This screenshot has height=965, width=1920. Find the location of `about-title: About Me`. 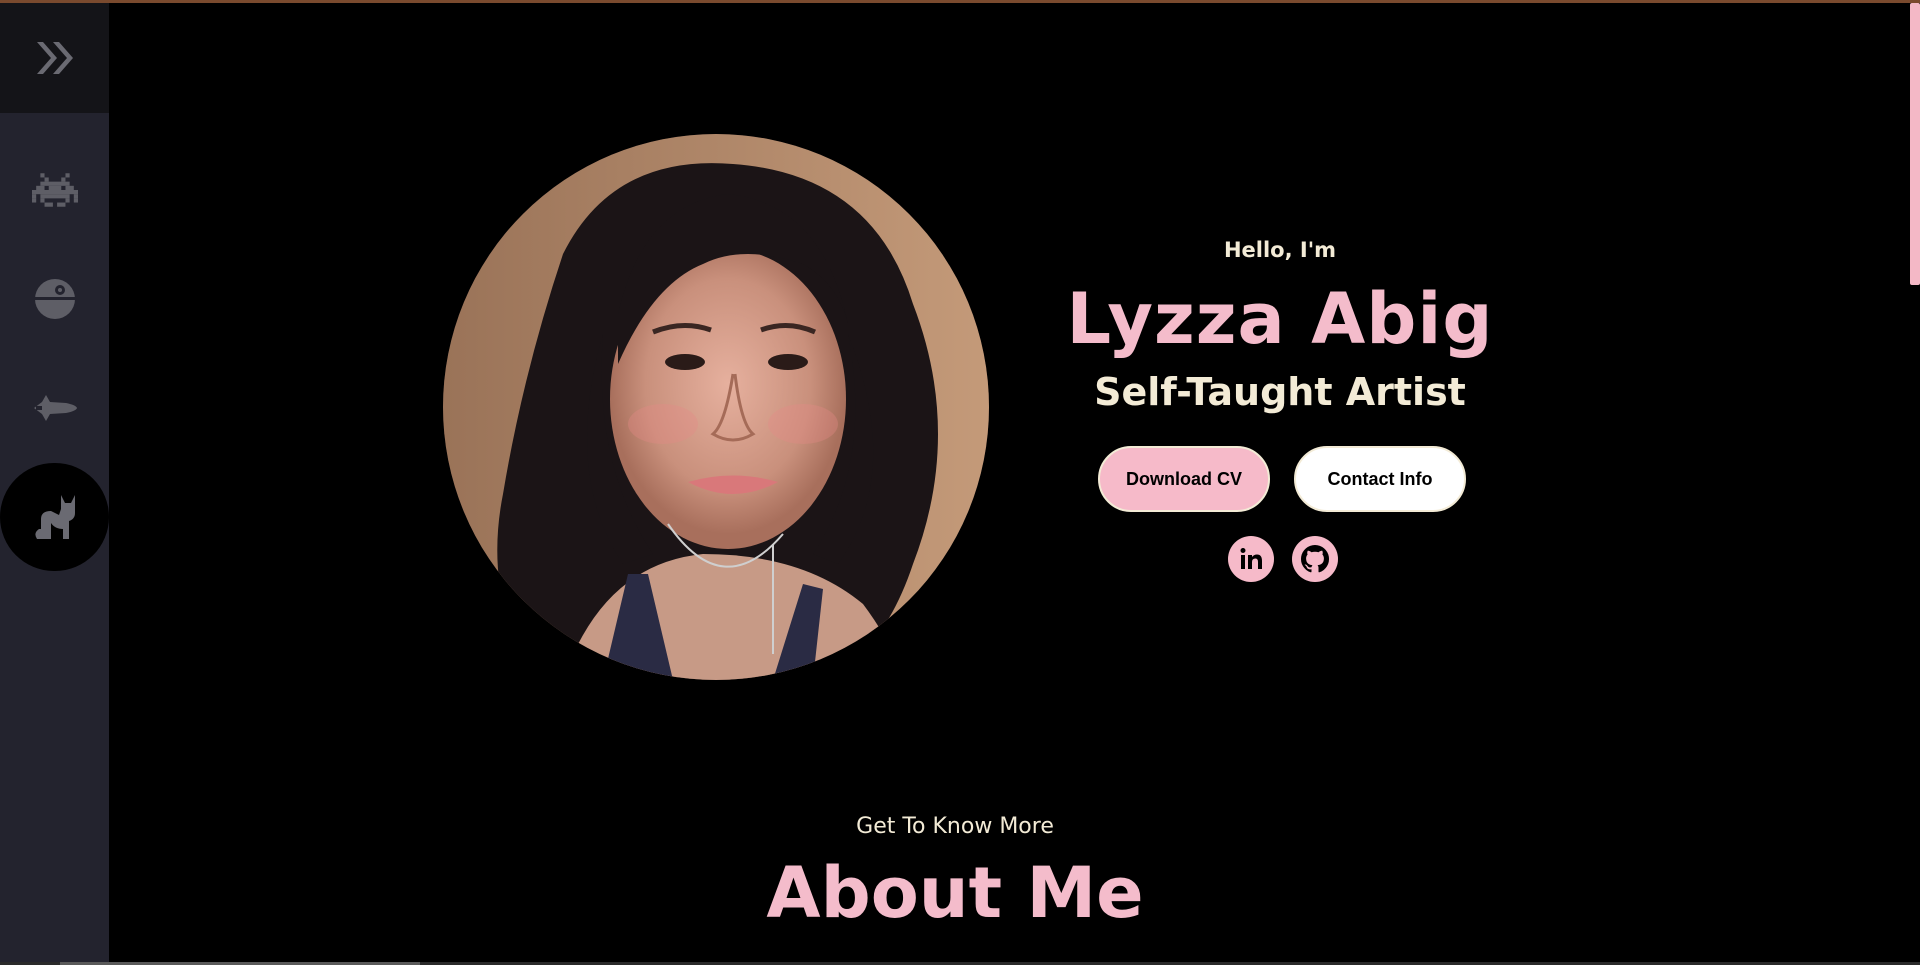

about-title: About Me is located at coordinates (955, 893).